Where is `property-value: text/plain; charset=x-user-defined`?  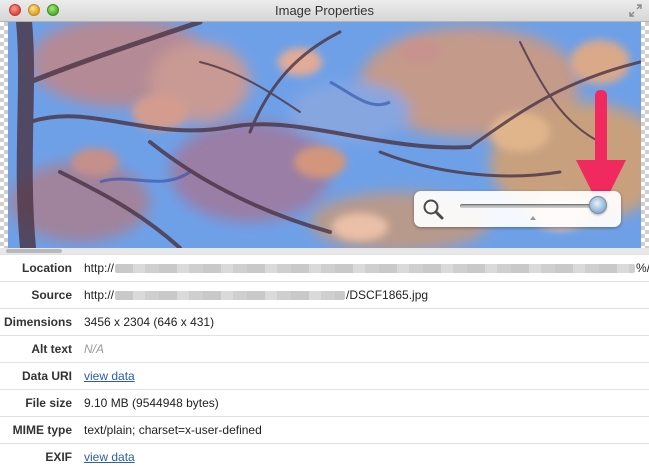
property-value: text/plain; charset=x-user-defined is located at coordinates (173, 430).